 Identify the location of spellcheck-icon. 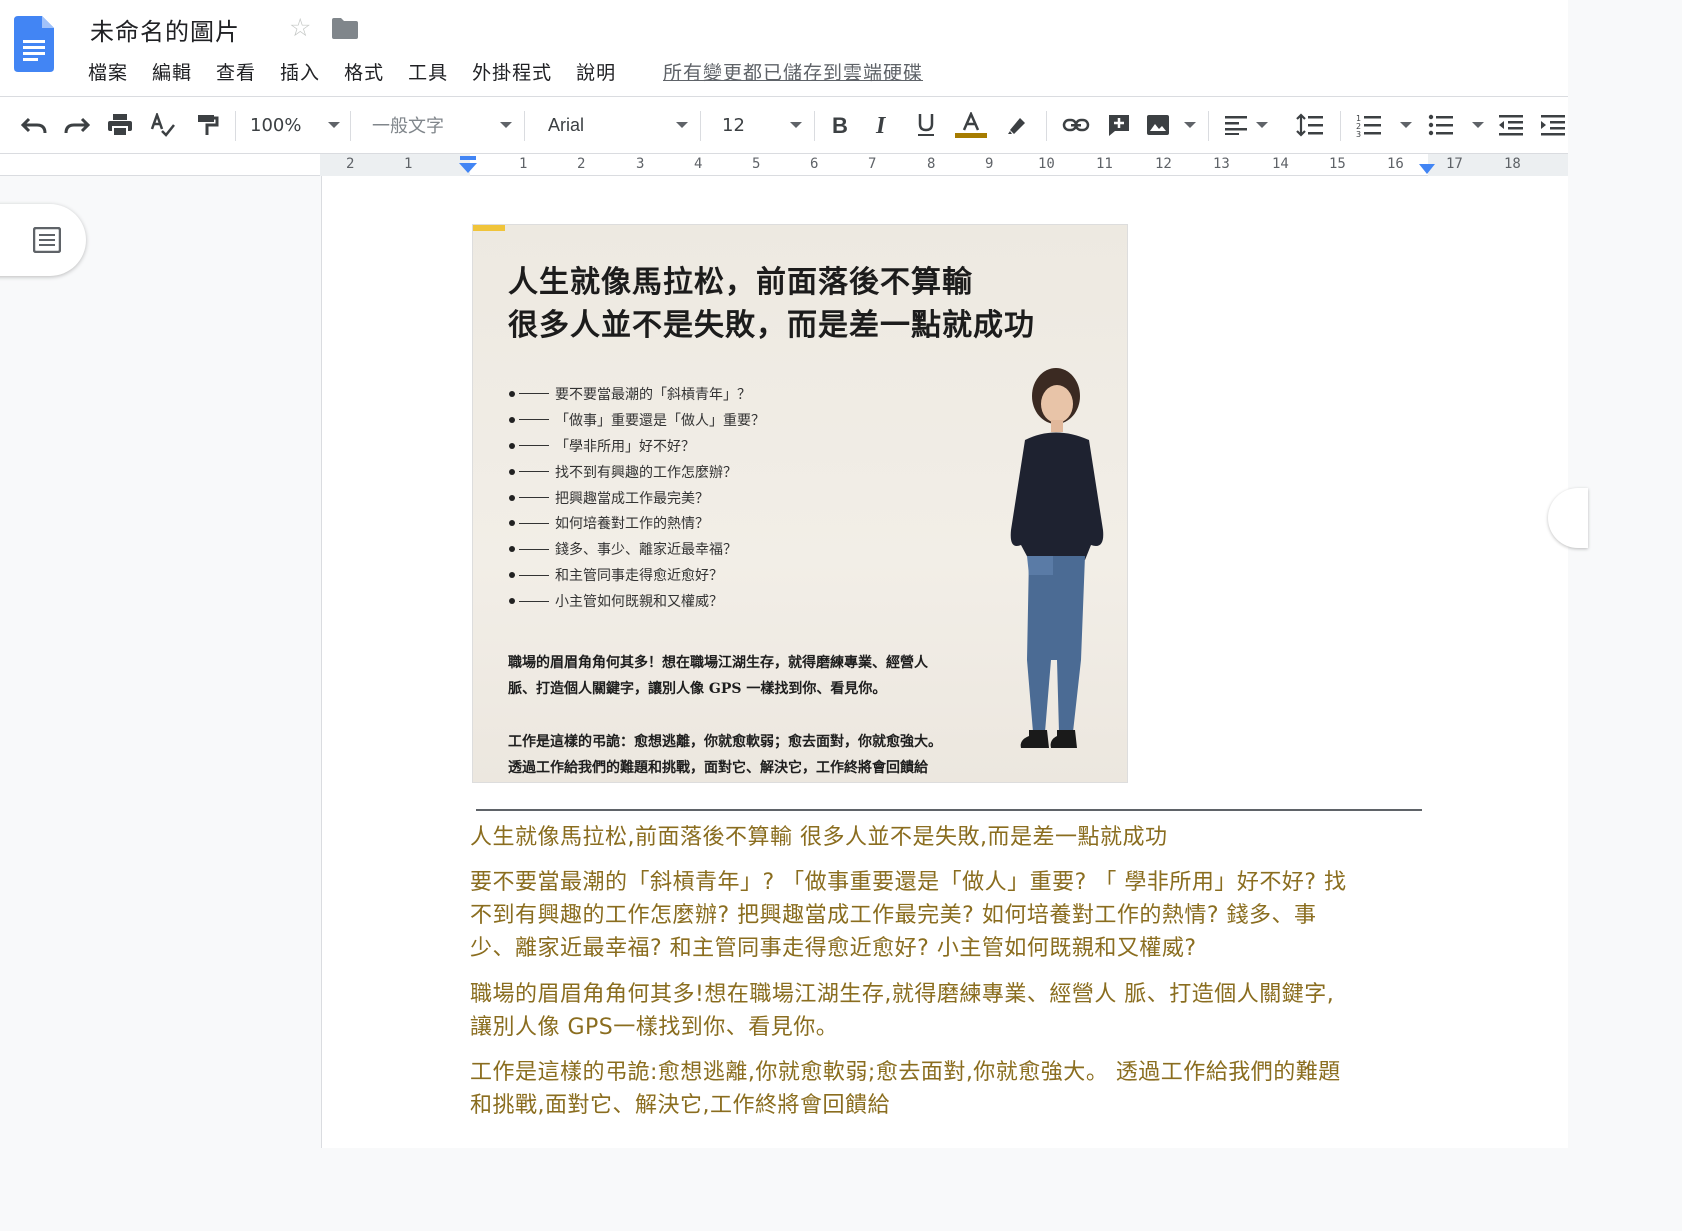
(162, 125).